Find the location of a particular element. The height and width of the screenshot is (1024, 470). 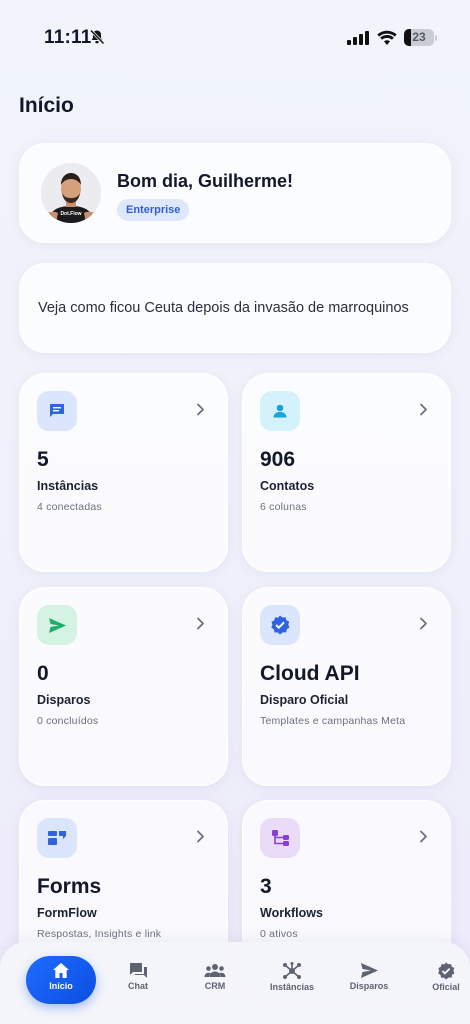

stat-value: 906 is located at coordinates (278, 459).